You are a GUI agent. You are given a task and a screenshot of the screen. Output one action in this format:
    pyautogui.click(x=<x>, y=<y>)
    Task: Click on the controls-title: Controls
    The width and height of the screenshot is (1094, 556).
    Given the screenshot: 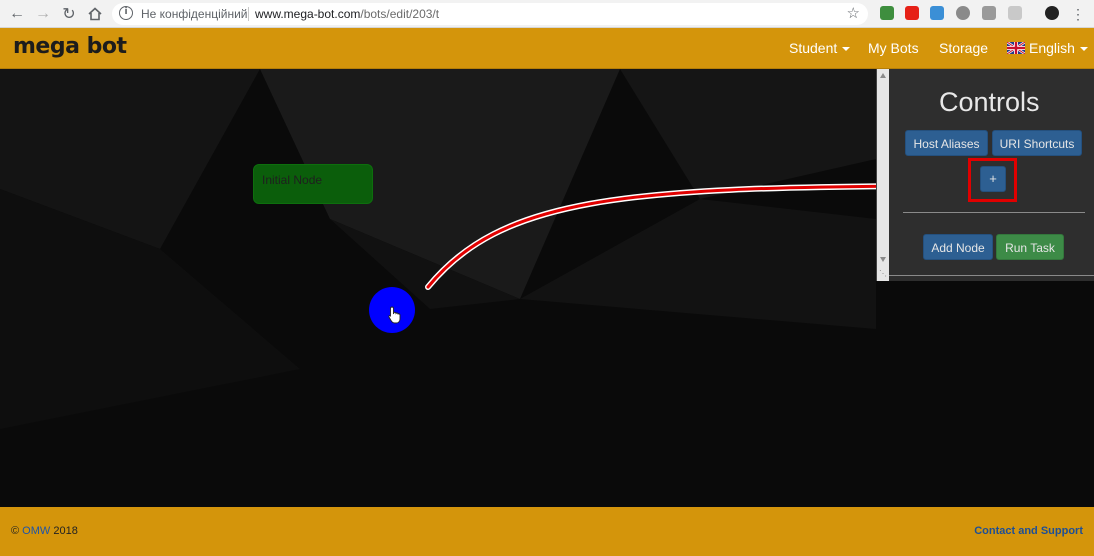 What is the action you would take?
    pyautogui.click(x=989, y=102)
    